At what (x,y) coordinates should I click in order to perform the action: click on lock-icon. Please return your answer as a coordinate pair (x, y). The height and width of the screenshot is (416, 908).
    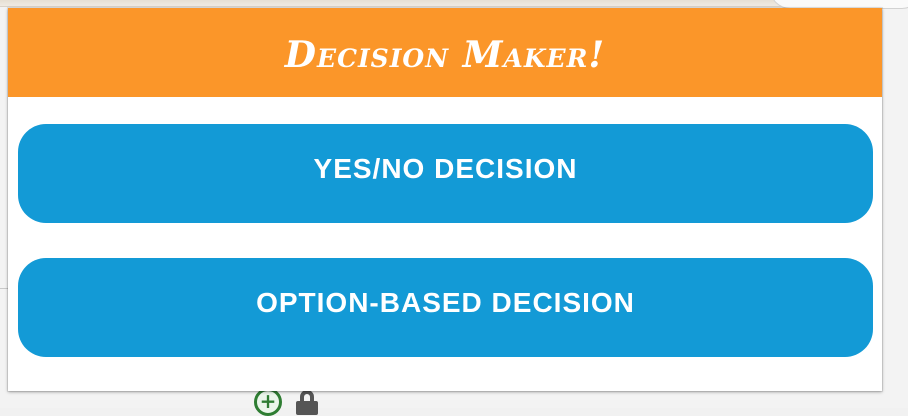
    Looking at the image, I should click on (307, 401).